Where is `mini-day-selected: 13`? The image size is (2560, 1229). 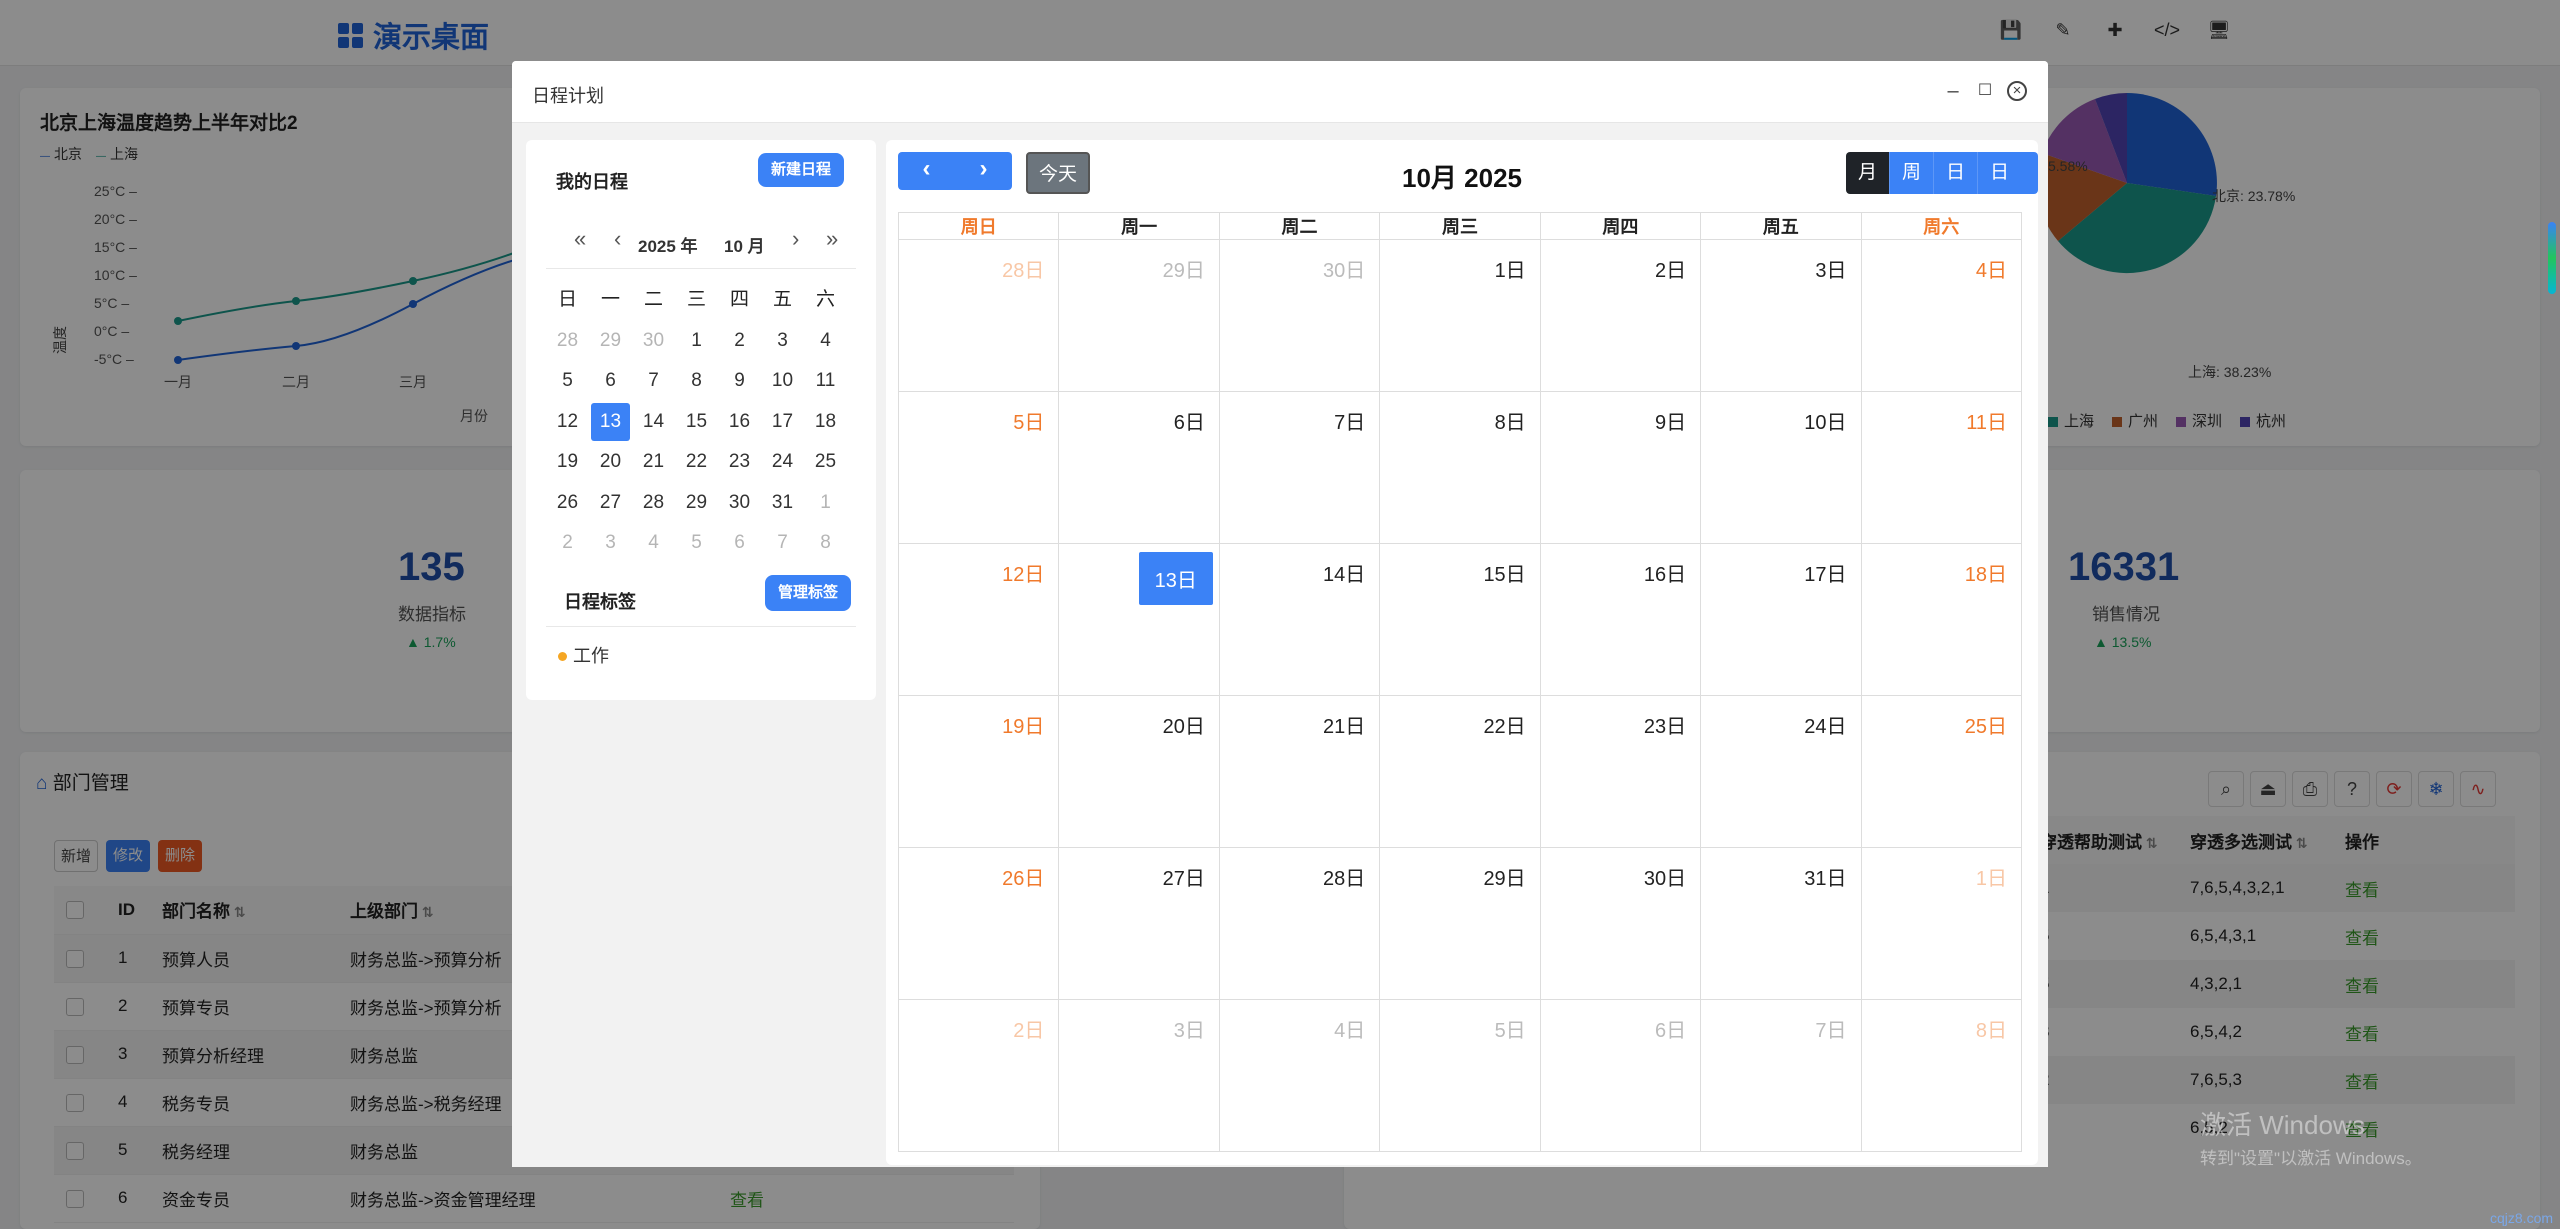 mini-day-selected: 13 is located at coordinates (610, 421).